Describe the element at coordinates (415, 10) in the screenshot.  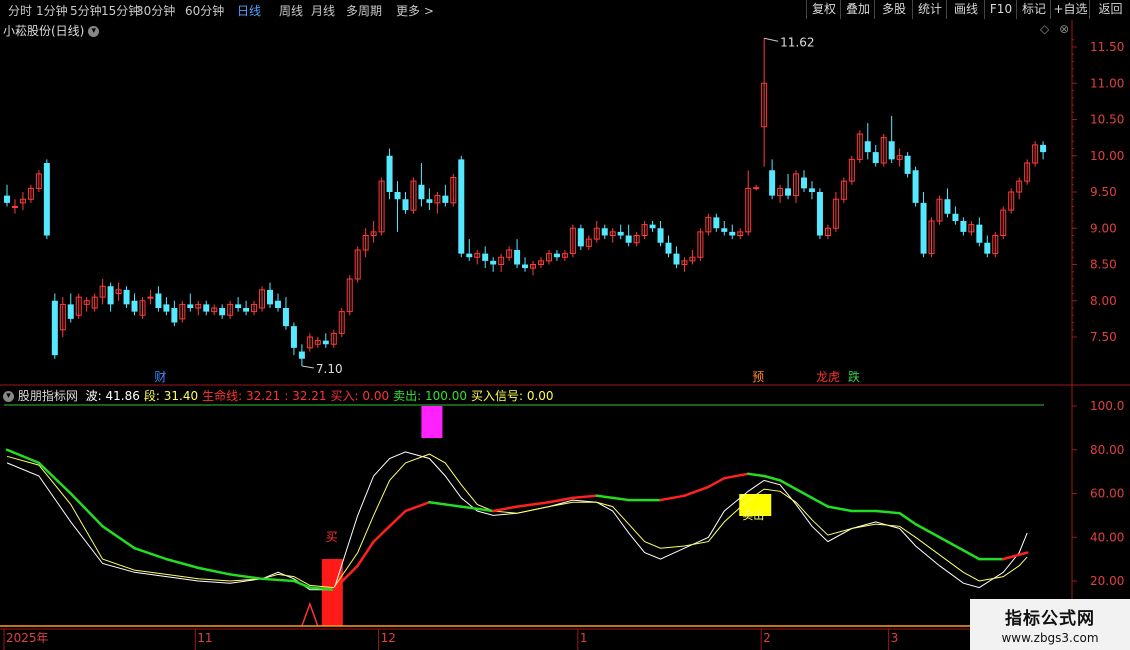
I see `period-tab-10: 更多 >` at that location.